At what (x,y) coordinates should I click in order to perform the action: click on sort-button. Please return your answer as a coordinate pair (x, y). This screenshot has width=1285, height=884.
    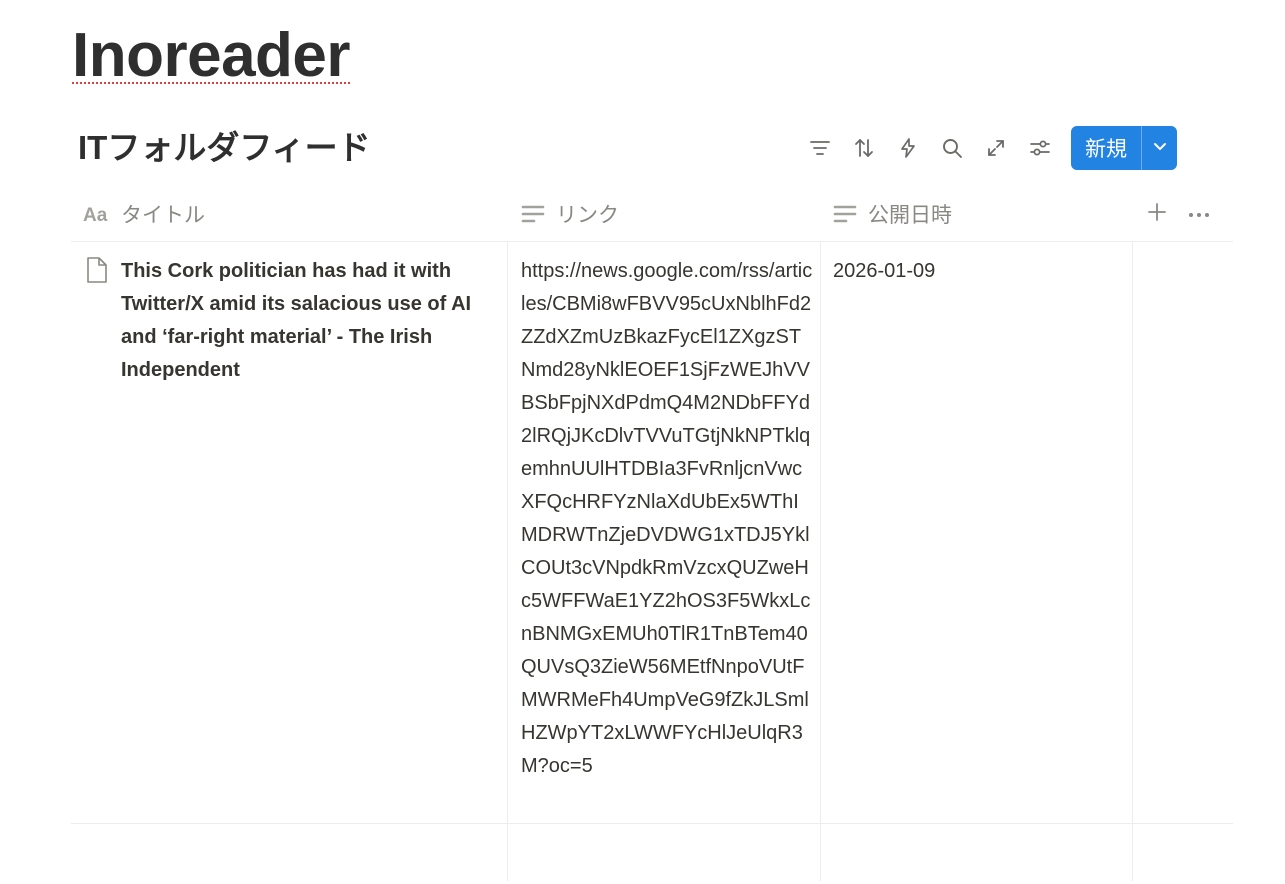
    Looking at the image, I should click on (864, 148).